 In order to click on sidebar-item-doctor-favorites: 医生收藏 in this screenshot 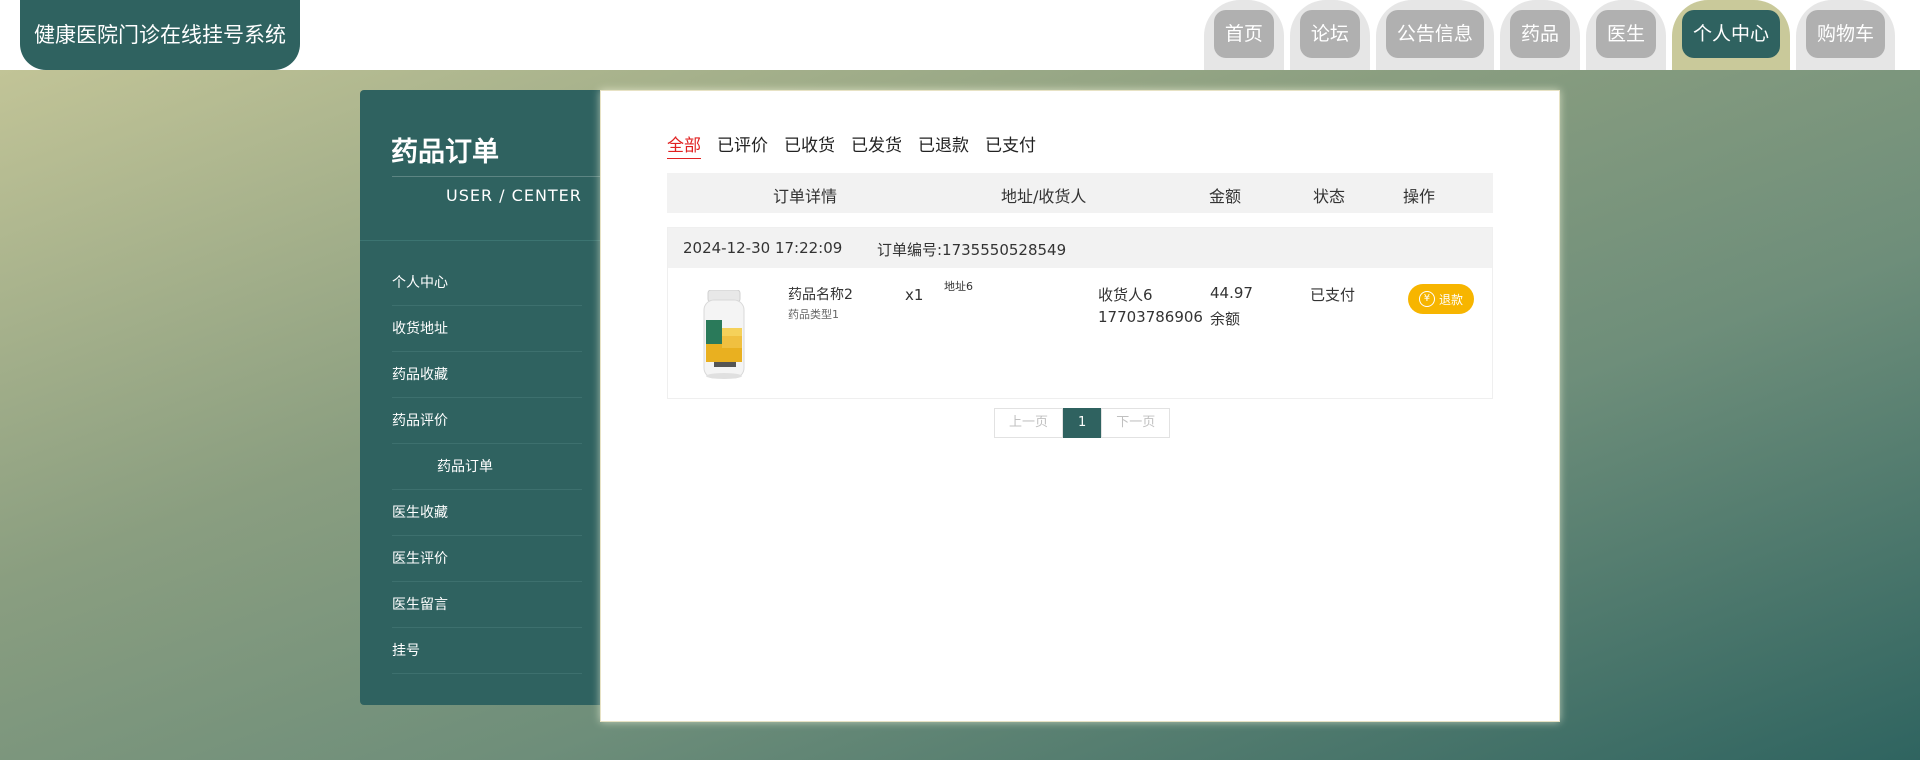, I will do `click(487, 513)`.